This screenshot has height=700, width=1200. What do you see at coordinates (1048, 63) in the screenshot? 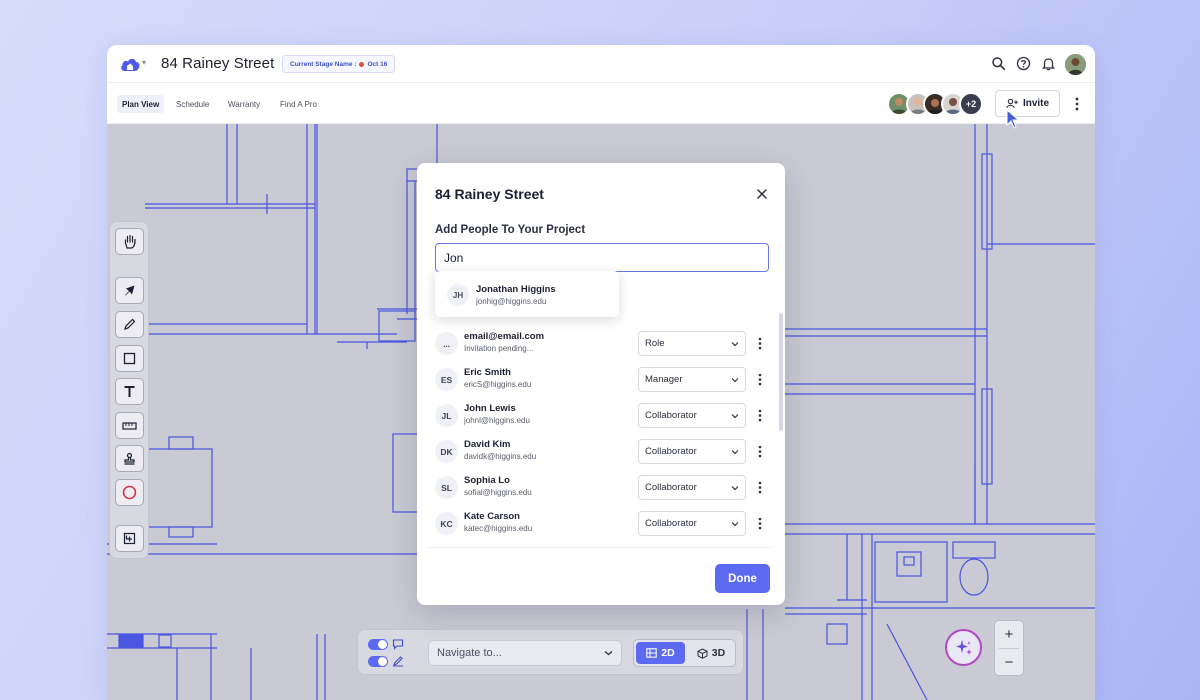
I see `bell-icon` at bounding box center [1048, 63].